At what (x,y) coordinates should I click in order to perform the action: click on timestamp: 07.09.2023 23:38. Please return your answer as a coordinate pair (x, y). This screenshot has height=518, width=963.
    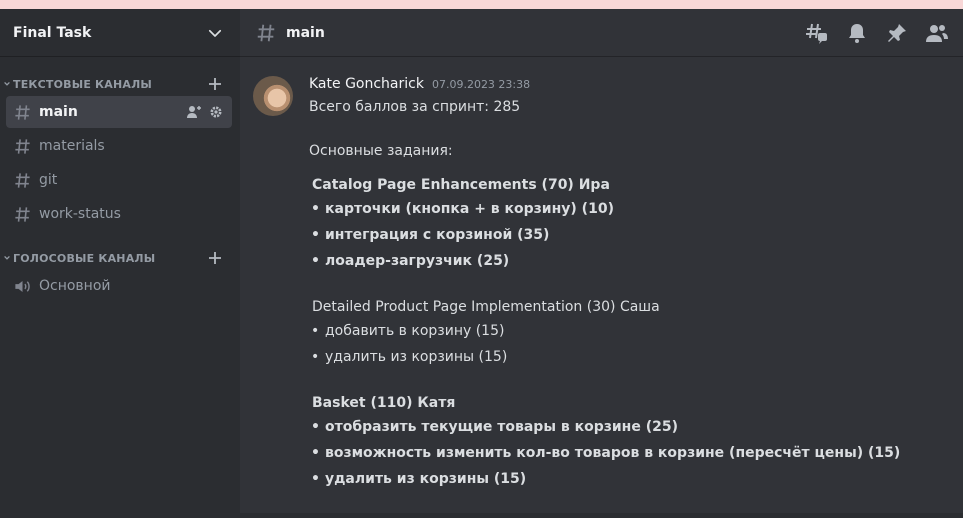
    Looking at the image, I should click on (481, 84).